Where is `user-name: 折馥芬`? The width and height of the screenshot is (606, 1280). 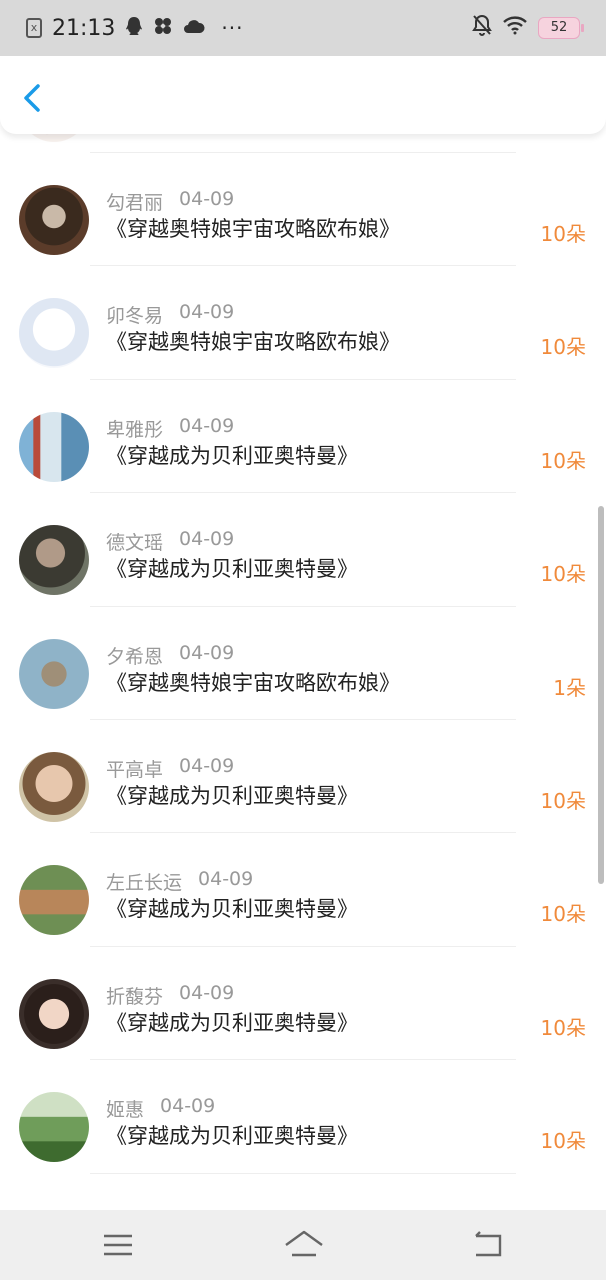 user-name: 折馥芬 is located at coordinates (135, 996).